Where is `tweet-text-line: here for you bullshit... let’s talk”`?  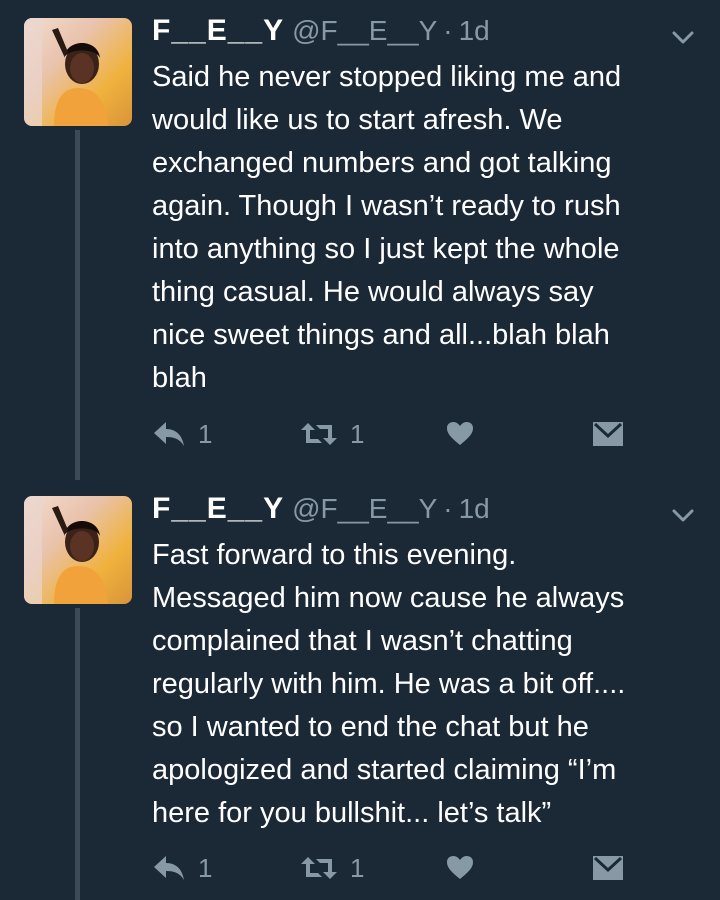 tweet-text-line: here for you bullshit... let’s talk” is located at coordinates (352, 813).